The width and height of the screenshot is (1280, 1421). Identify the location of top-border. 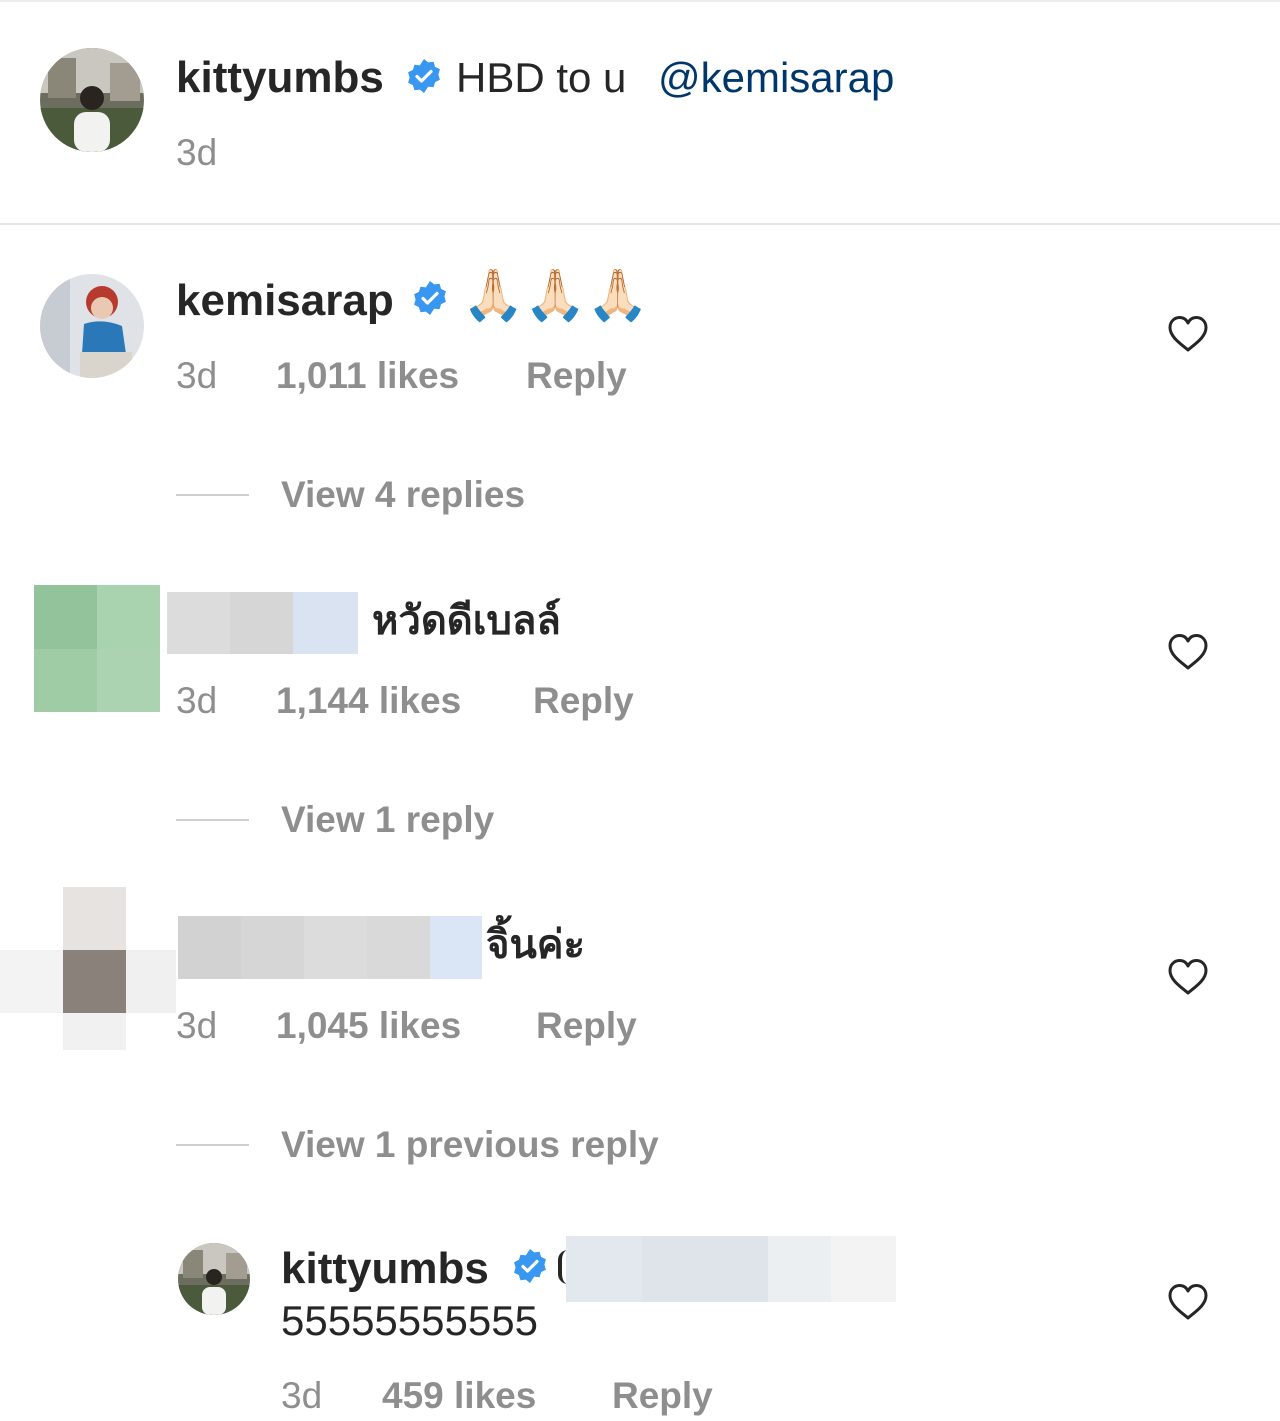
(640, 1).